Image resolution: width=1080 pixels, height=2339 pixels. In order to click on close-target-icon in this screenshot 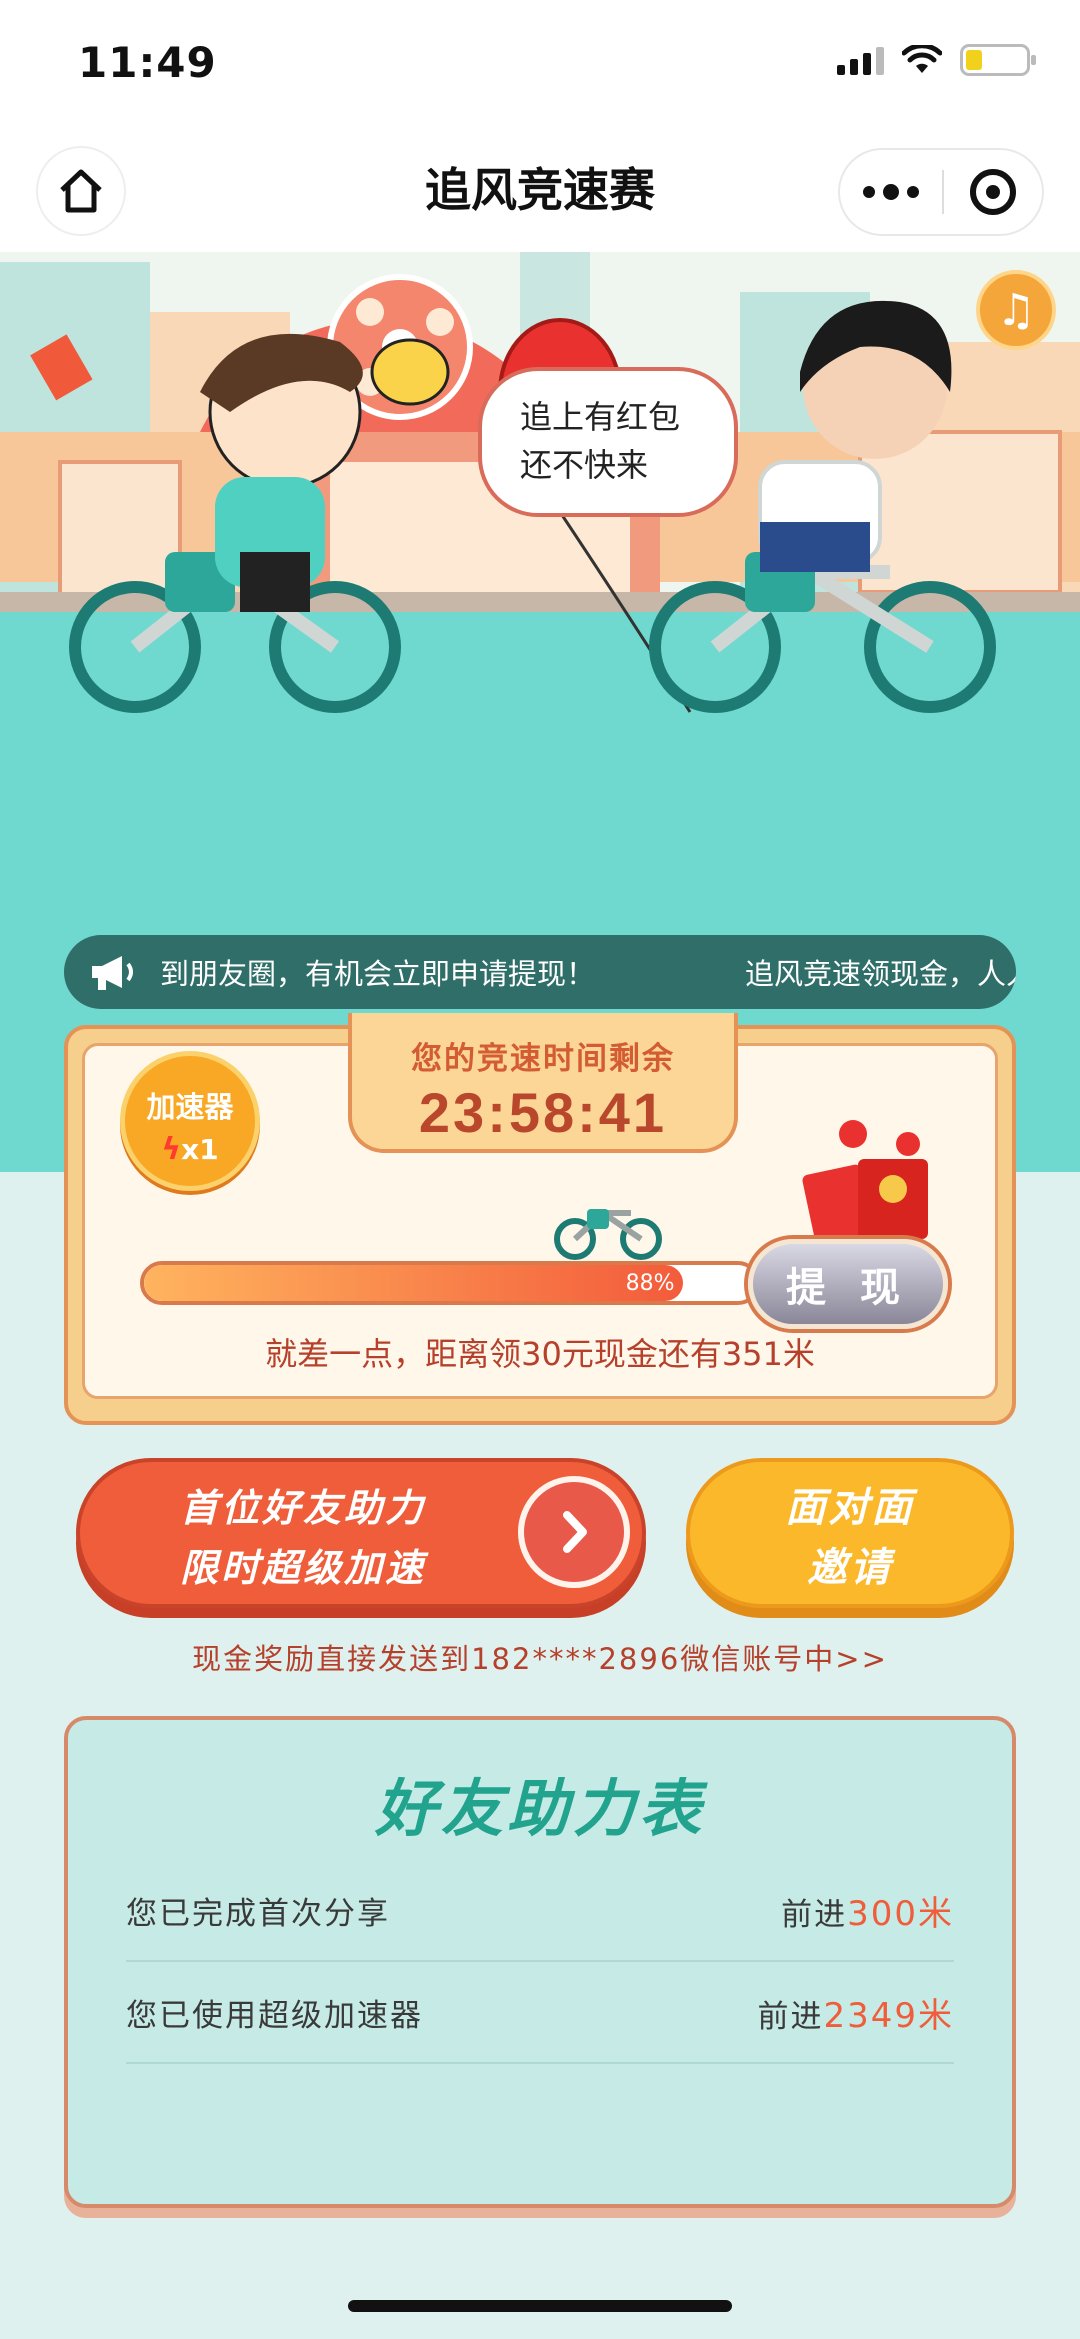, I will do `click(993, 192)`.